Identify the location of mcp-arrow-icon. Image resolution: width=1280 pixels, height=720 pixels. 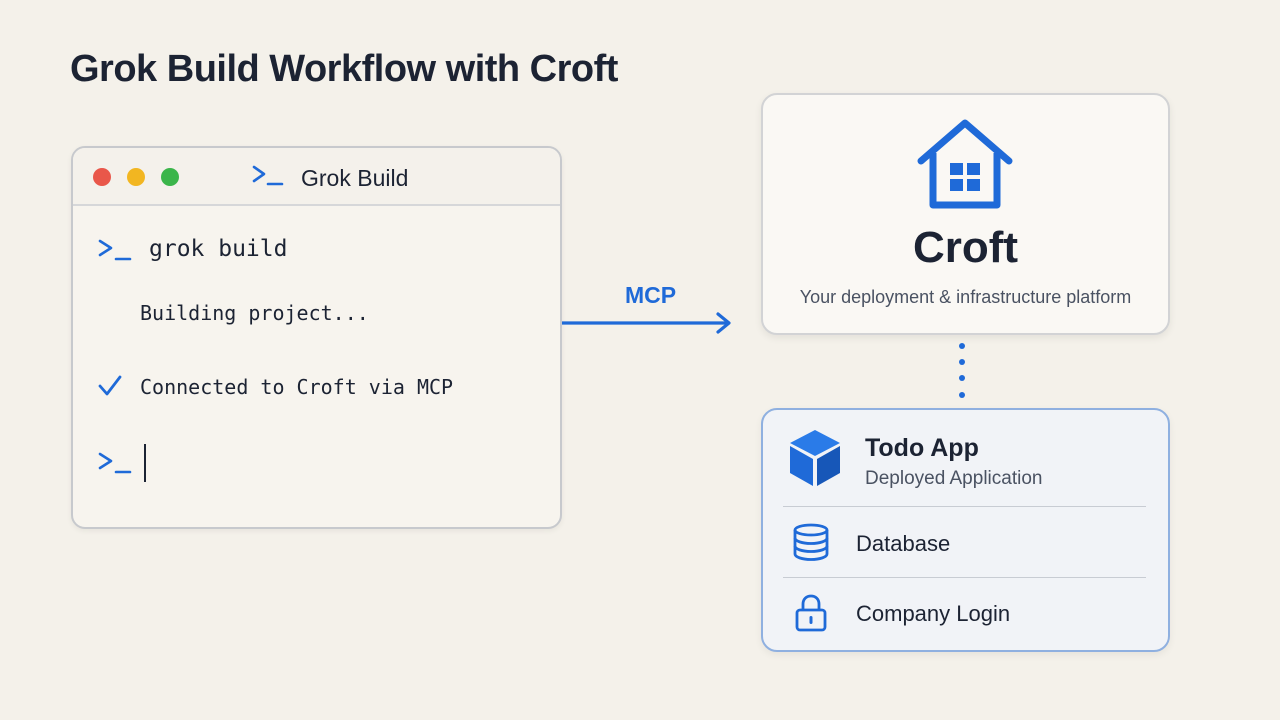
(646, 323).